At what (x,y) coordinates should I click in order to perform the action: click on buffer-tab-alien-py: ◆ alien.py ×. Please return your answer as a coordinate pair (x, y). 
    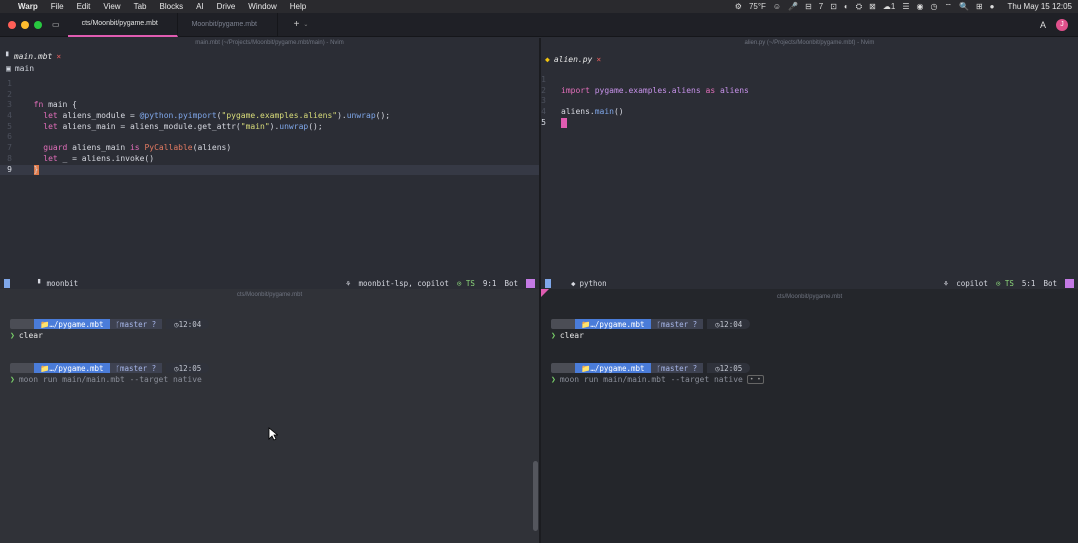
    Looking at the image, I should click on (573, 59).